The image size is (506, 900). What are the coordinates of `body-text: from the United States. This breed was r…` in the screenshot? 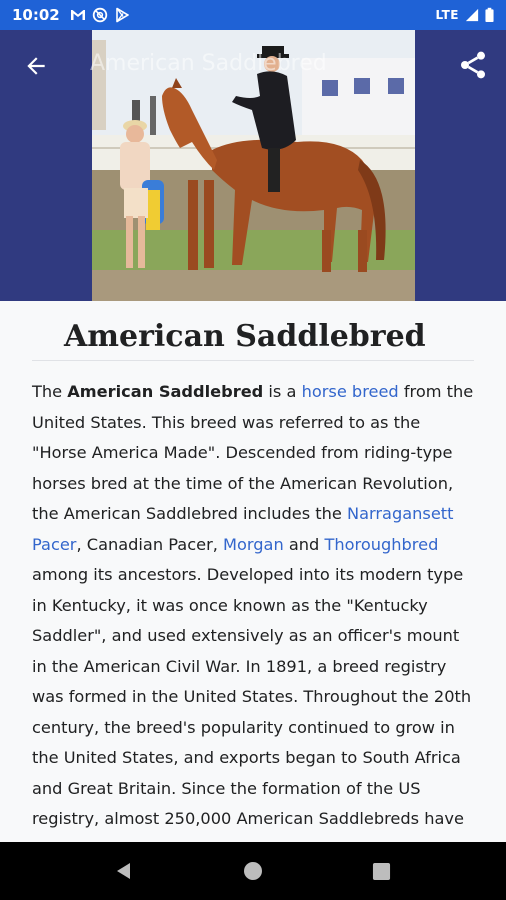 It's located at (253, 452).